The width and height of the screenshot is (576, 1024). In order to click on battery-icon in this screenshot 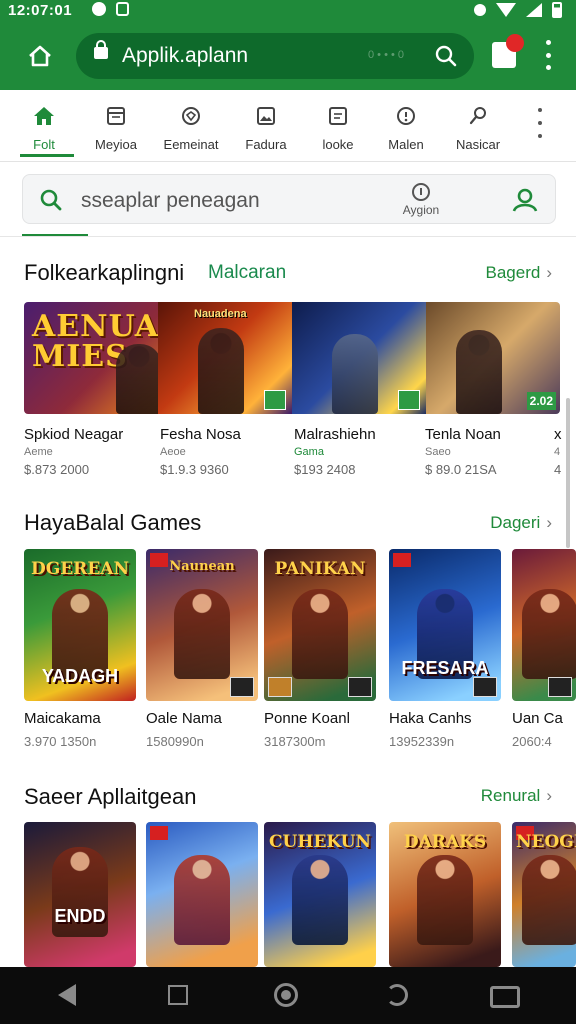, I will do `click(557, 10)`.